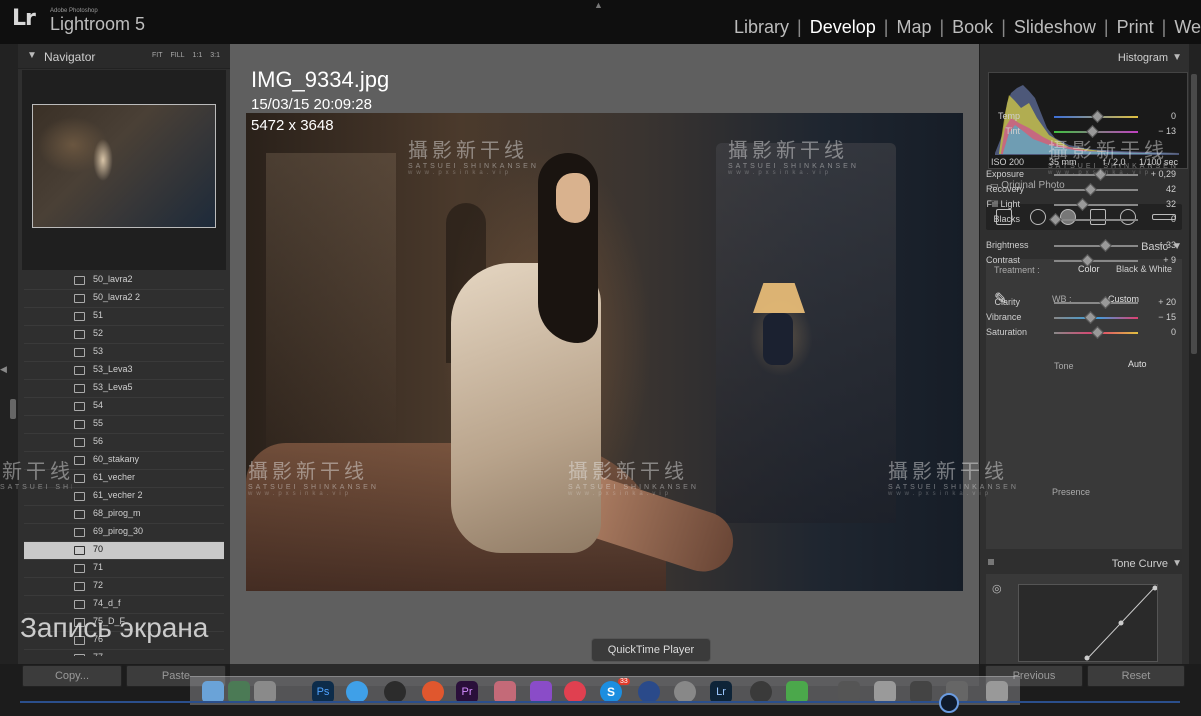 The image size is (1201, 716). What do you see at coordinates (239, 692) in the screenshot?
I see `photos-icon` at bounding box center [239, 692].